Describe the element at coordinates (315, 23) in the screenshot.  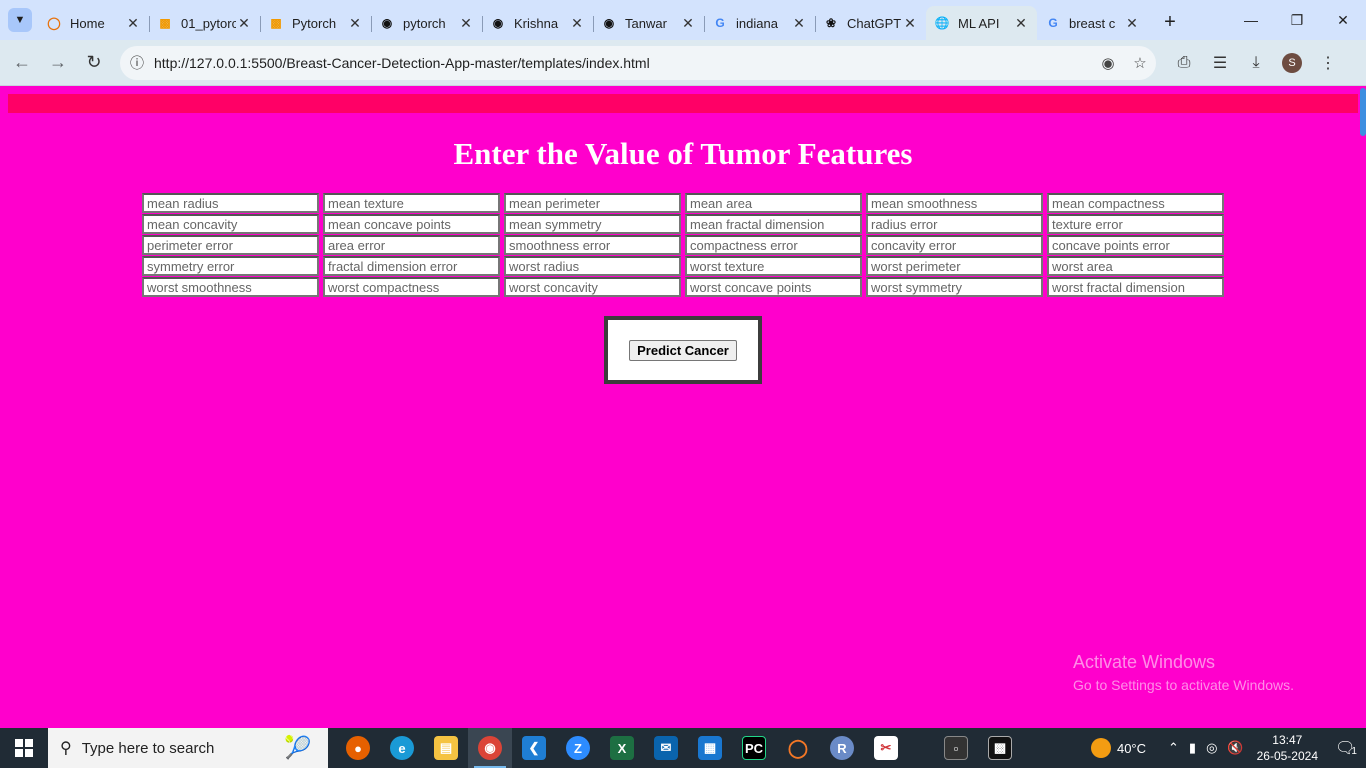
I see `tab-3: ▩ Pytorch ✕` at that location.